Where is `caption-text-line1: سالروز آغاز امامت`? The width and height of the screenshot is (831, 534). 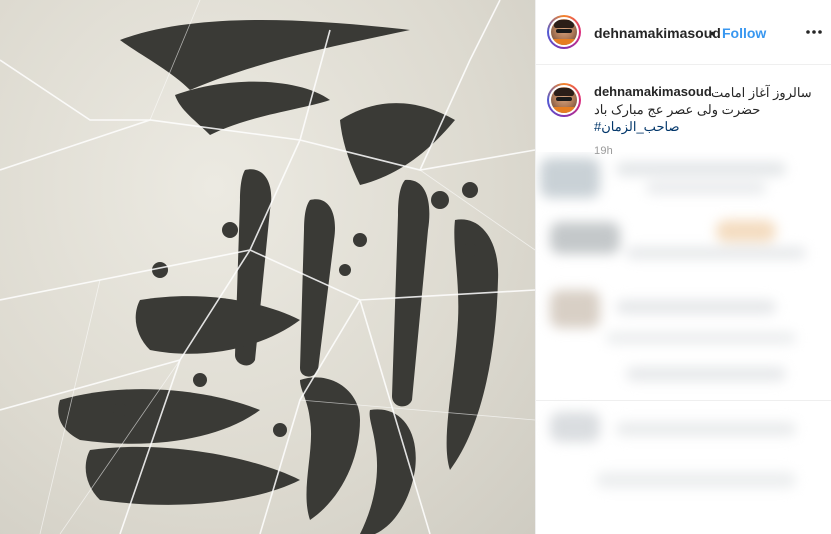 caption-text-line1: سالروز آغاز امامت is located at coordinates (761, 92).